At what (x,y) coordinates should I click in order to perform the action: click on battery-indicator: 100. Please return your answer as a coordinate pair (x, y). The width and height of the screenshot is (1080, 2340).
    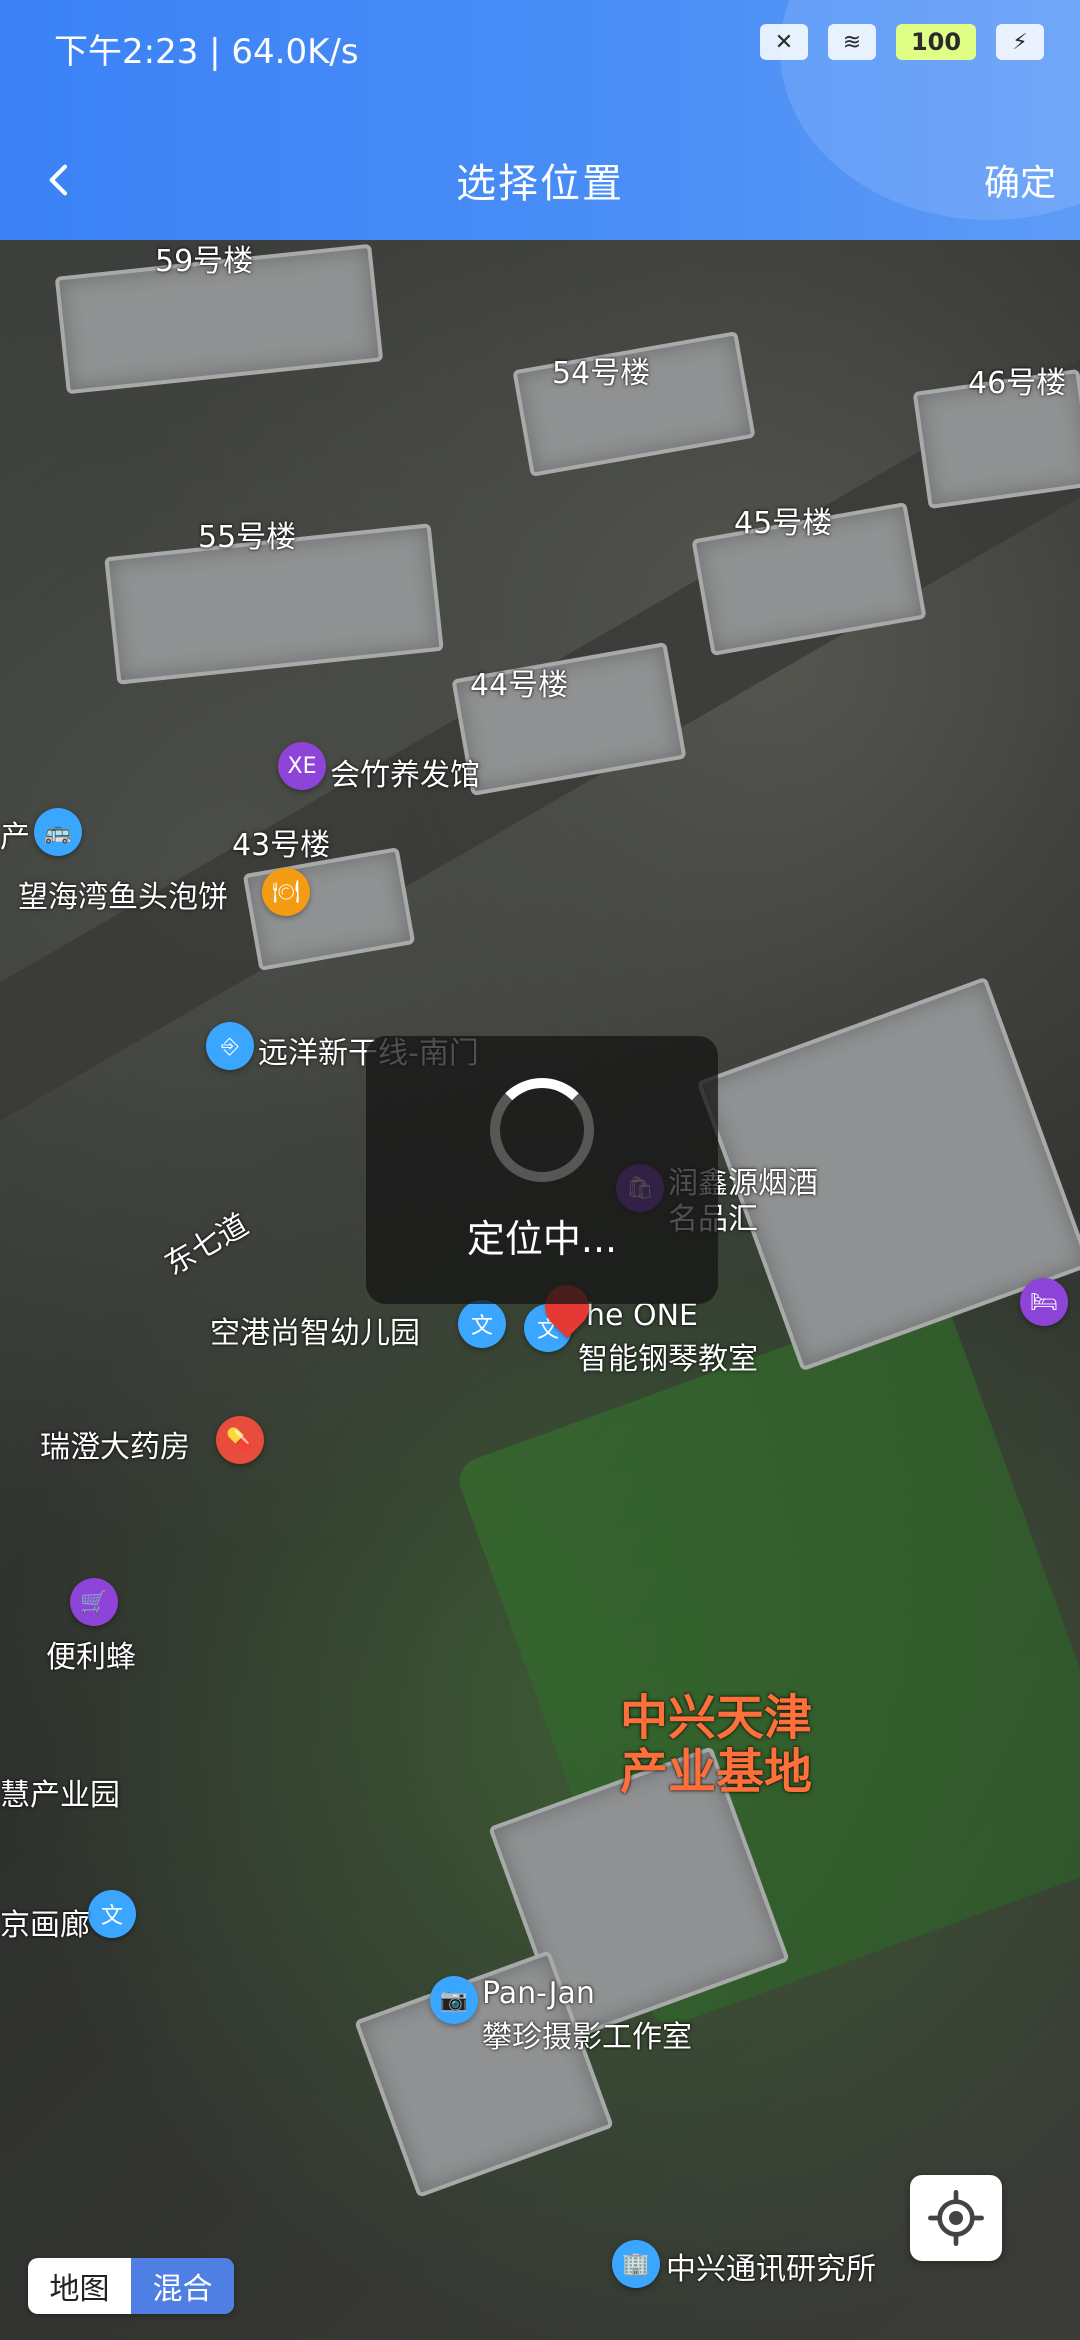
    Looking at the image, I should click on (936, 42).